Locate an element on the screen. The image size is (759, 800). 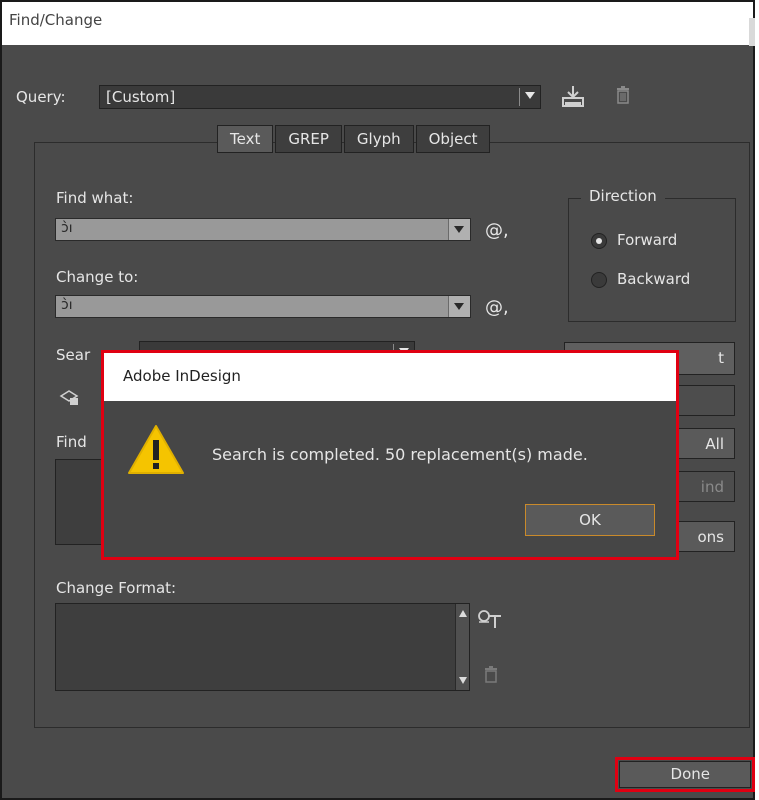
alert-title: Adobe InDesign is located at coordinates (390, 377).